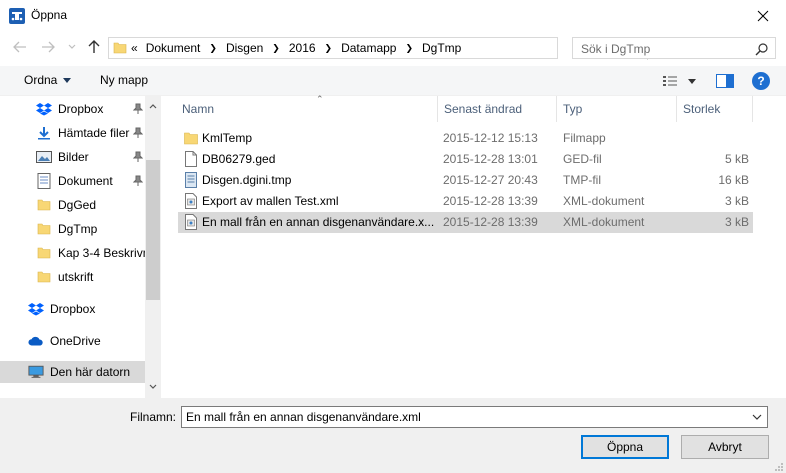  I want to click on onedrive-icon, so click(36, 341).